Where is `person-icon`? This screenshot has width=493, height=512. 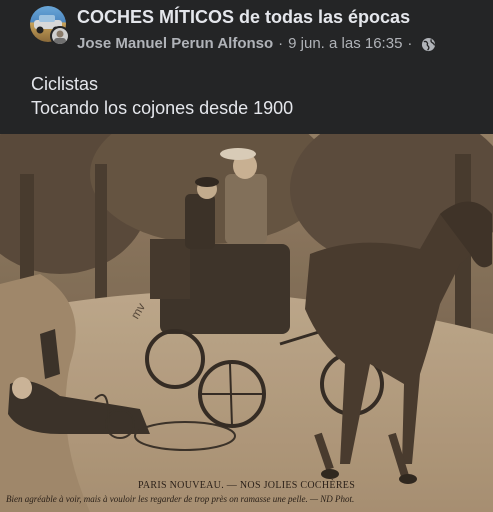
person-icon is located at coordinates (60, 37).